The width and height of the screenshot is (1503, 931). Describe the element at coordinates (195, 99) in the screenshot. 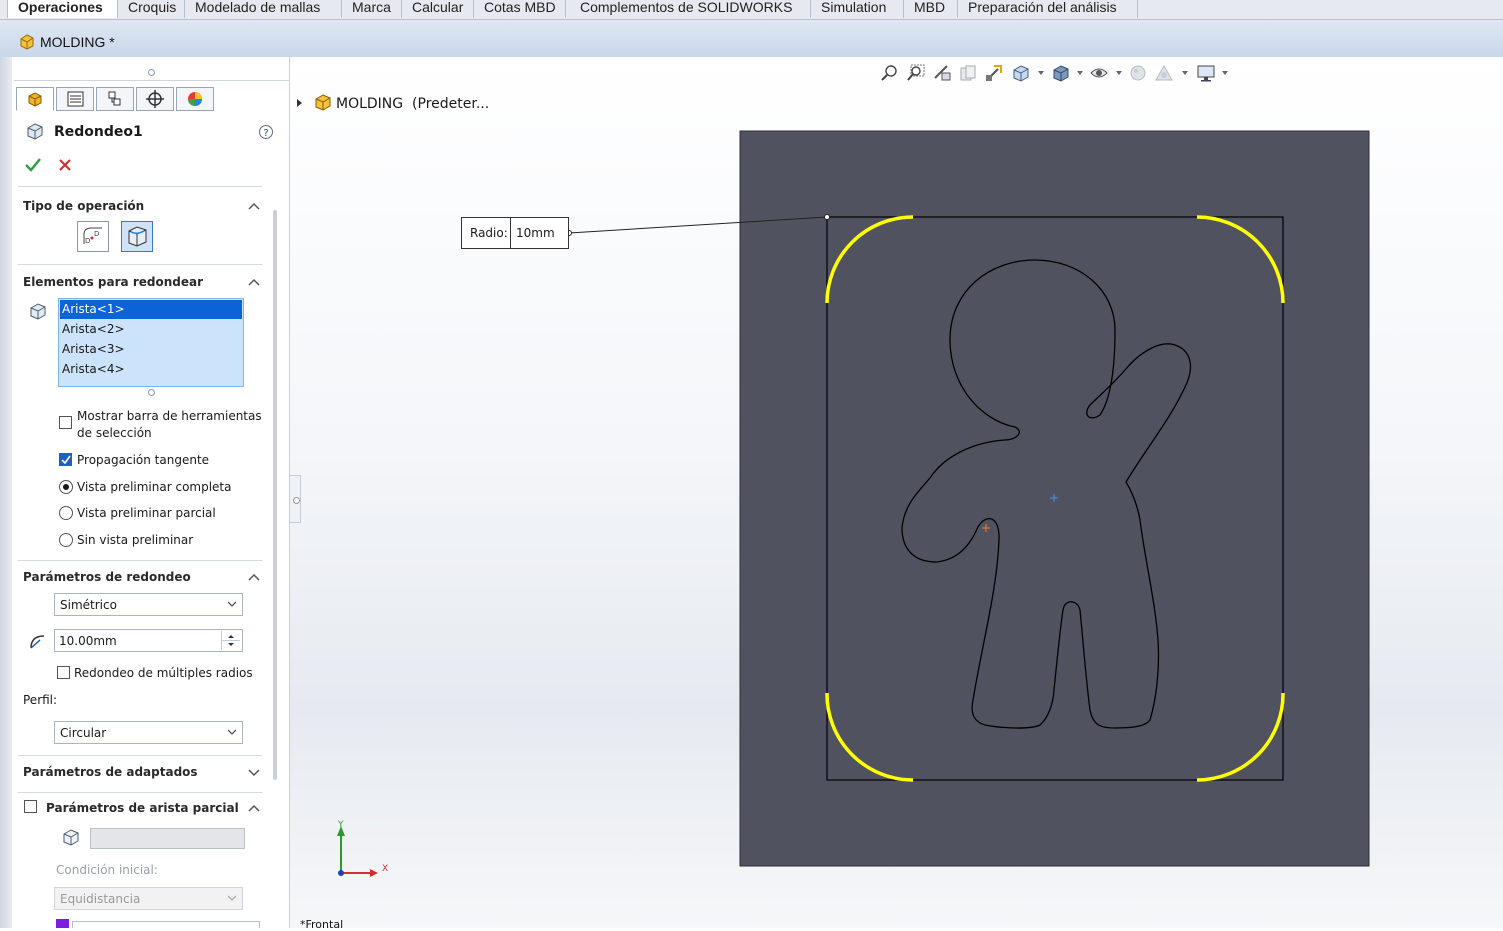

I see `tab-display-manager` at that location.